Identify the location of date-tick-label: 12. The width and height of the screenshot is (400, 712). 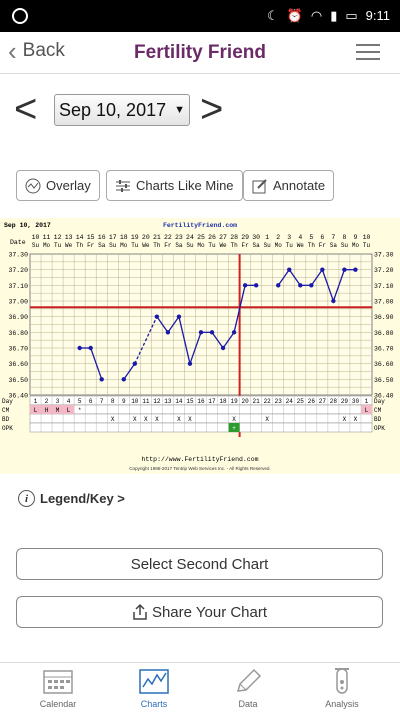
(58, 237).